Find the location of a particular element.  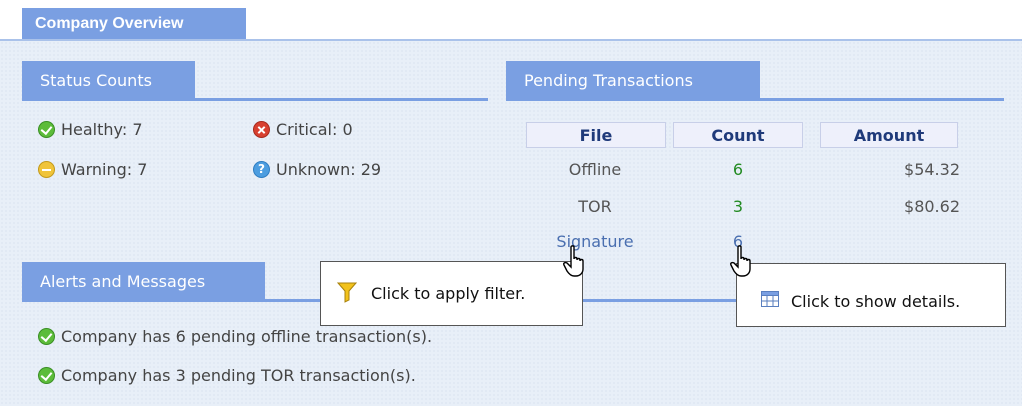

tab-company-overview: Company Overview is located at coordinates (134, 23).